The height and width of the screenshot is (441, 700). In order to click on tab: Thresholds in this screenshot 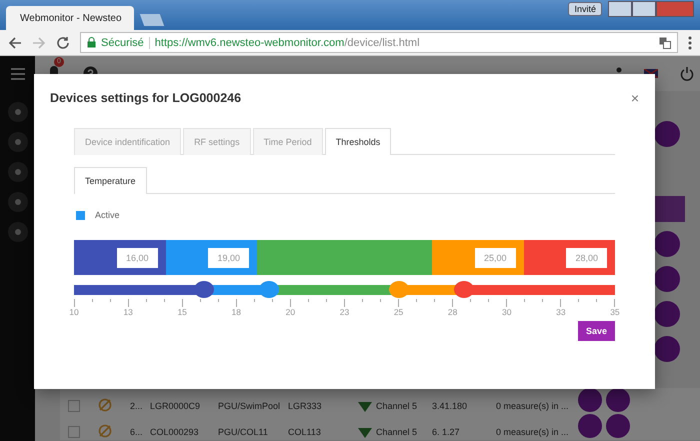, I will do `click(358, 141)`.